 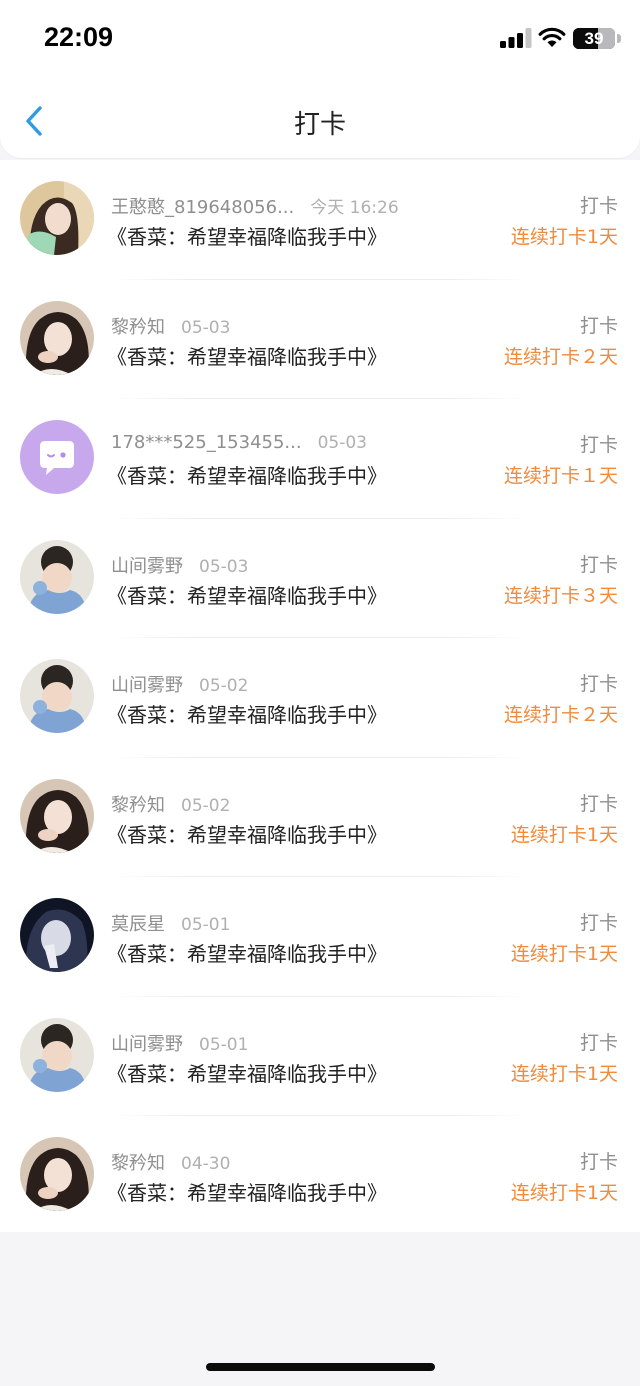 I want to click on user-name: 黎矜知 05-02, so click(x=170, y=804).